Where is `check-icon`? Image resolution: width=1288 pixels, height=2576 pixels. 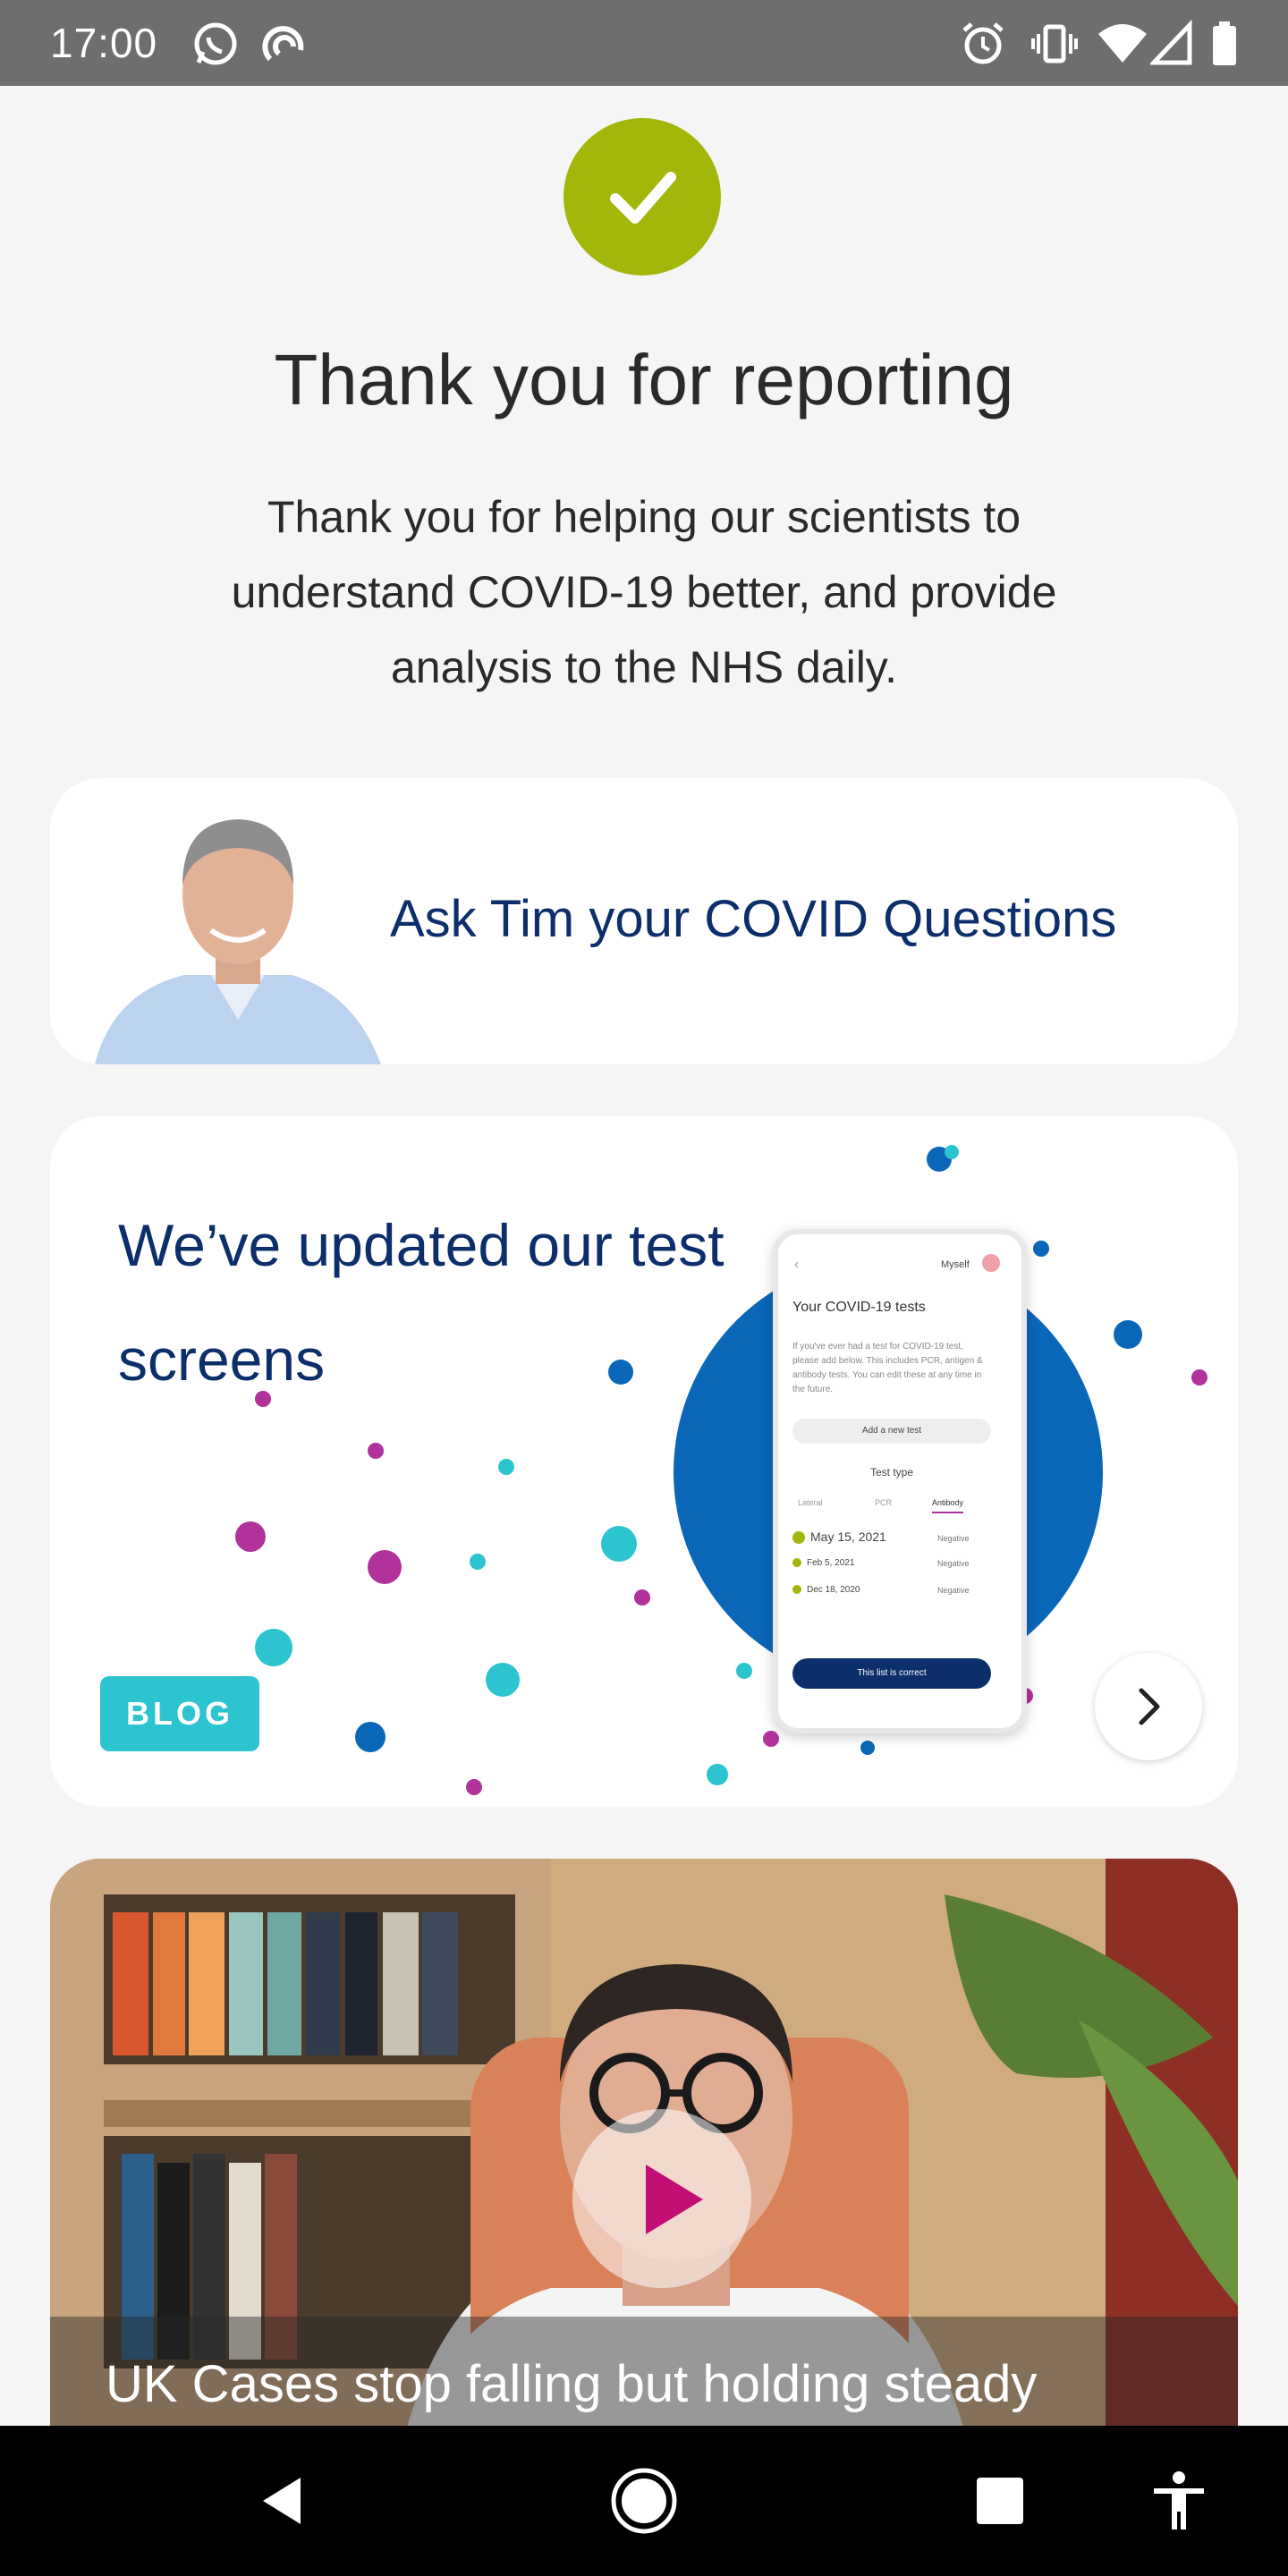
check-icon is located at coordinates (643, 198).